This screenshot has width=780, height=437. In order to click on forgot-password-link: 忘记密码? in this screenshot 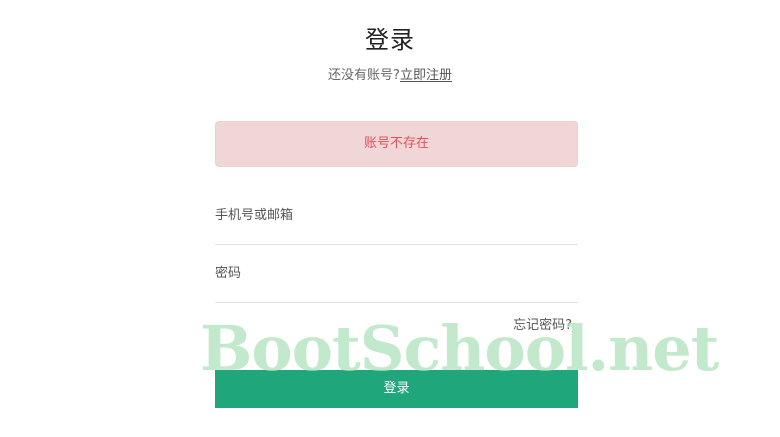, I will do `click(521, 323)`.